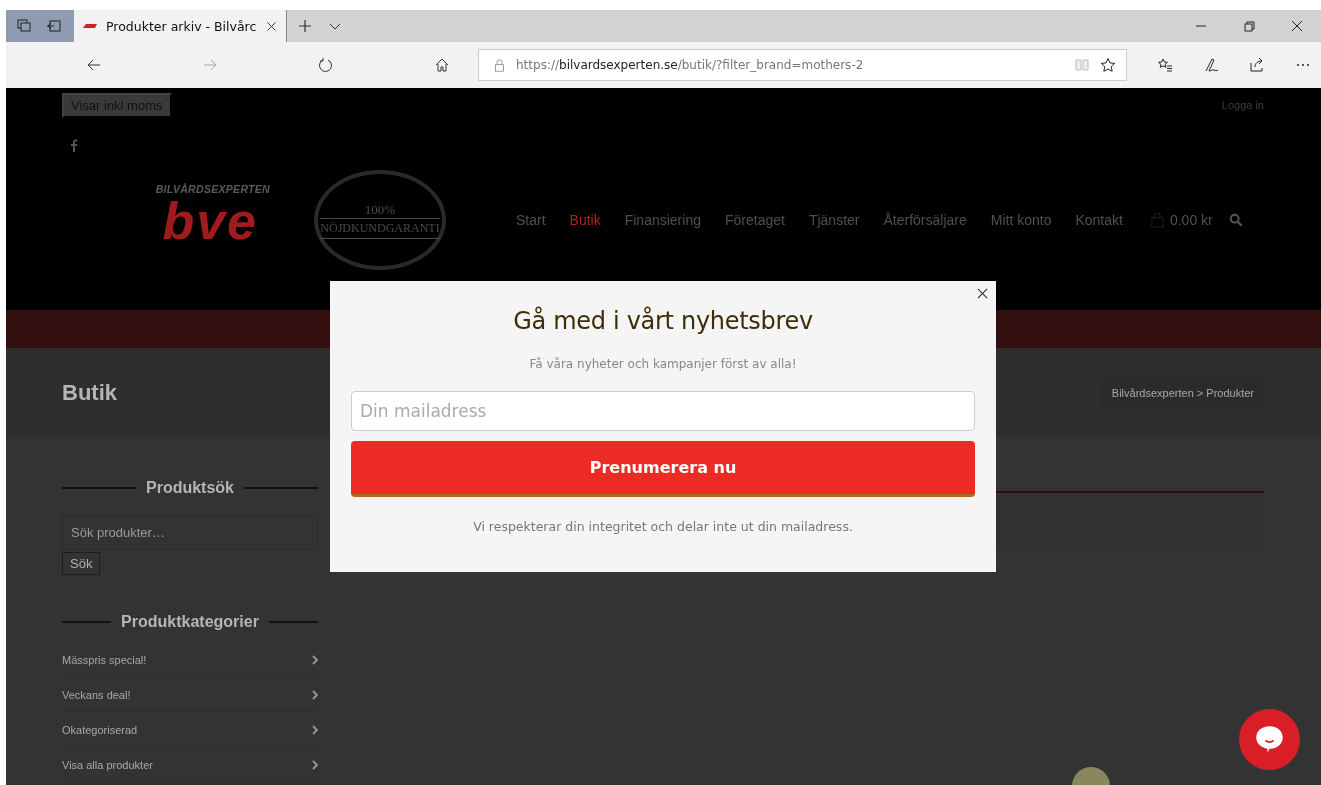 This screenshot has height=785, width=1321. What do you see at coordinates (100, 729) in the screenshot?
I see `category-link: Okategoriserad` at bounding box center [100, 729].